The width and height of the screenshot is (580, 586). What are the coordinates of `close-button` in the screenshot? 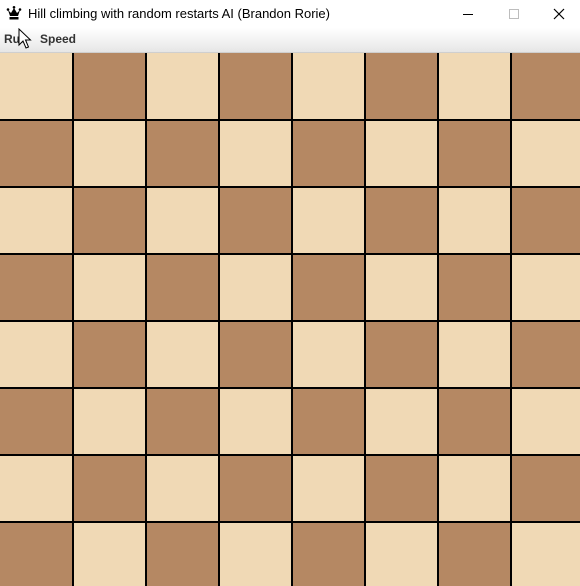 It's located at (558, 14).